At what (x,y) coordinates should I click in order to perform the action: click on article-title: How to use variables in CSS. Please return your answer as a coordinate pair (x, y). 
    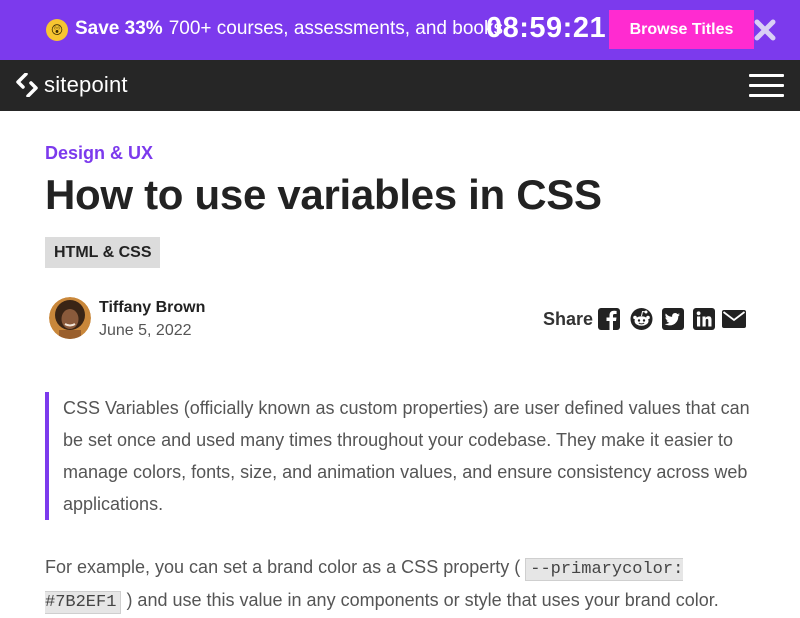
    Looking at the image, I should click on (323, 194).